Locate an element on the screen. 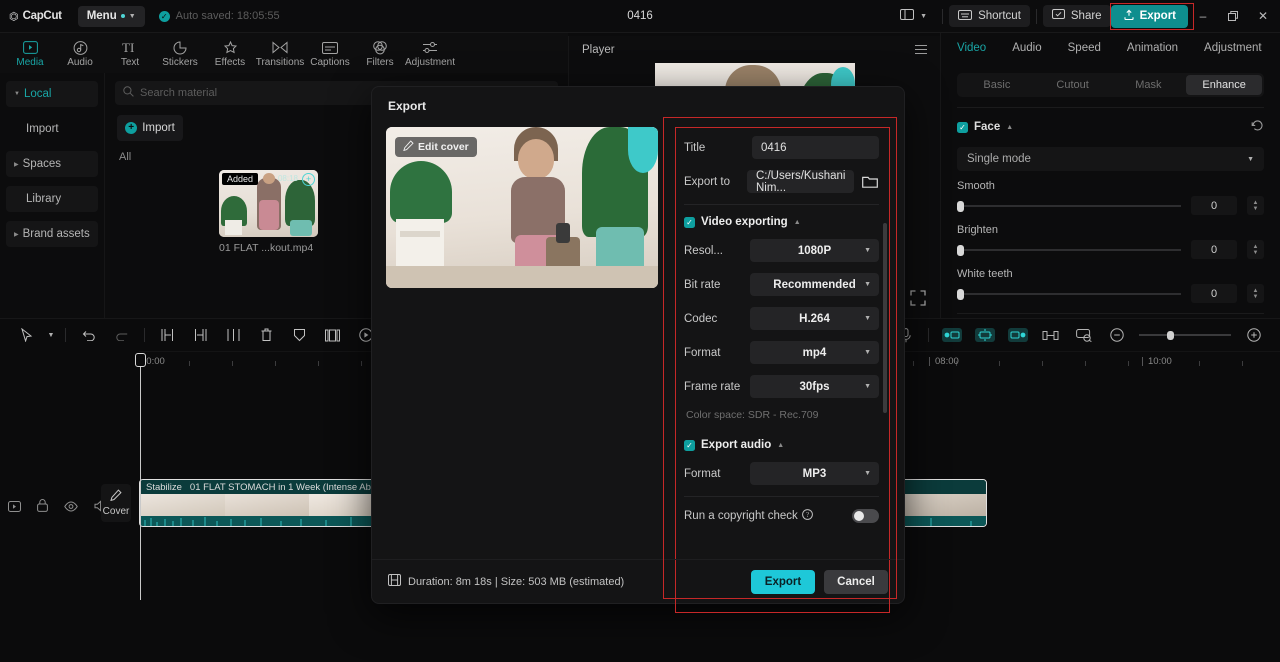  lock-icon is located at coordinates (42, 508).